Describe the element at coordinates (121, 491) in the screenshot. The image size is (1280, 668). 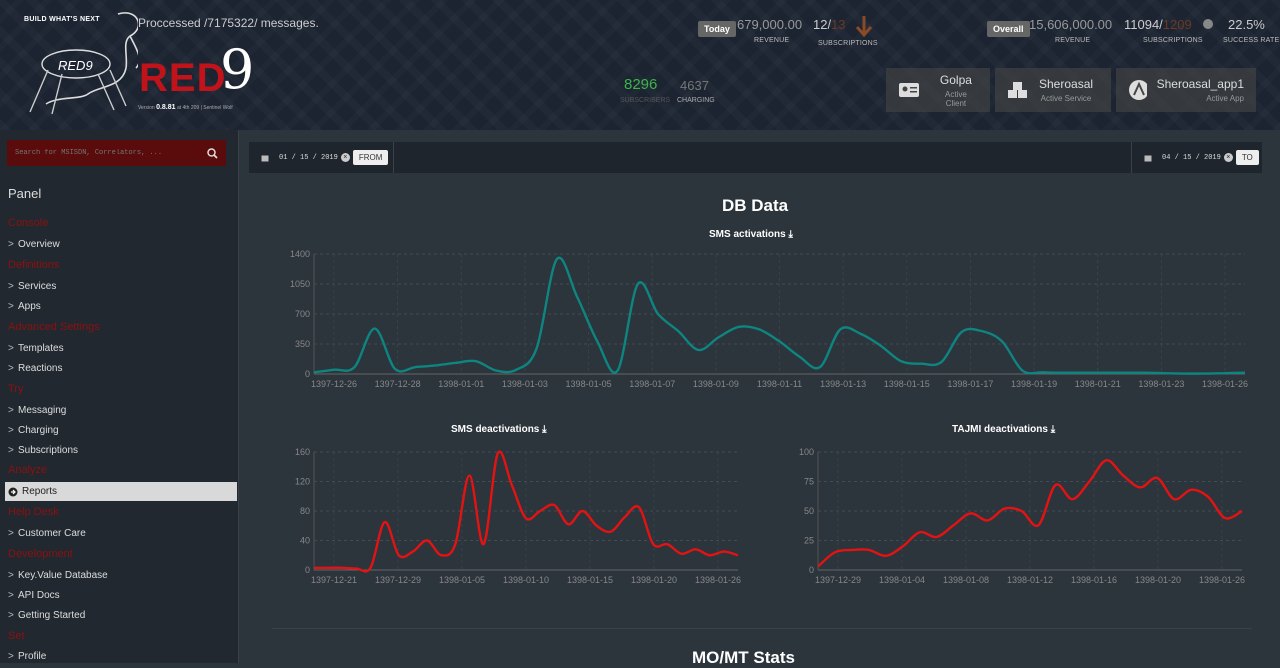
I see `sidebar-item-reports: Reports` at that location.